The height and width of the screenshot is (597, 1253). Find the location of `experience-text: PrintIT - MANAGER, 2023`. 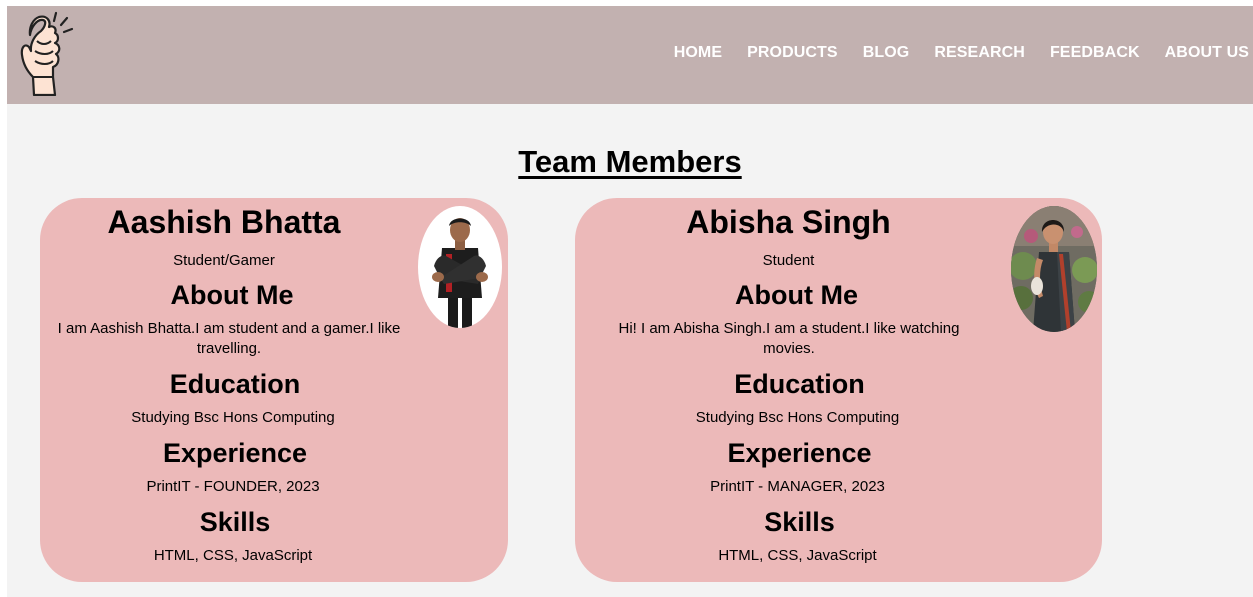

experience-text: PrintIT - MANAGER, 2023 is located at coordinates (797, 486).